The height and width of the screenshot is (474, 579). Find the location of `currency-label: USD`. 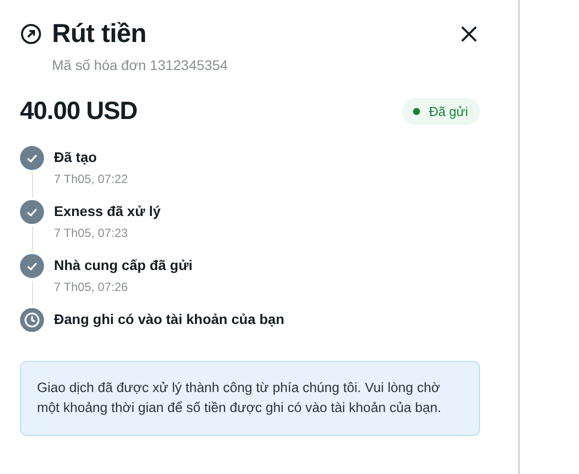

currency-label: USD is located at coordinates (112, 111).